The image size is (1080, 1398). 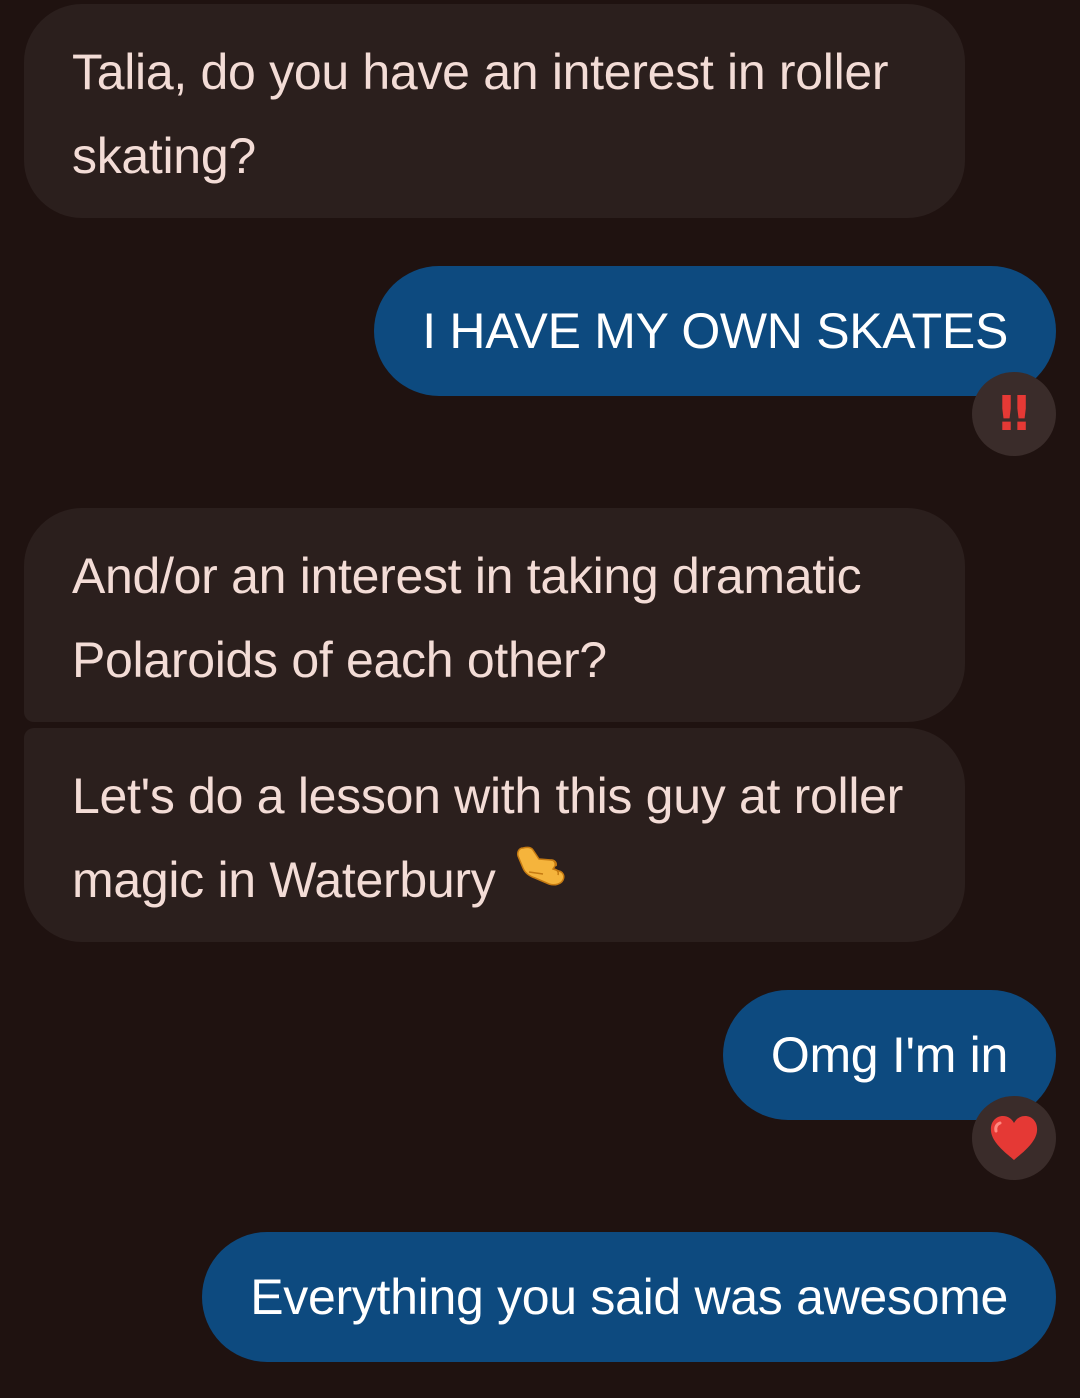 I want to click on outgoing-message: I HAVE MY OWN SKATES, so click(x=715, y=331).